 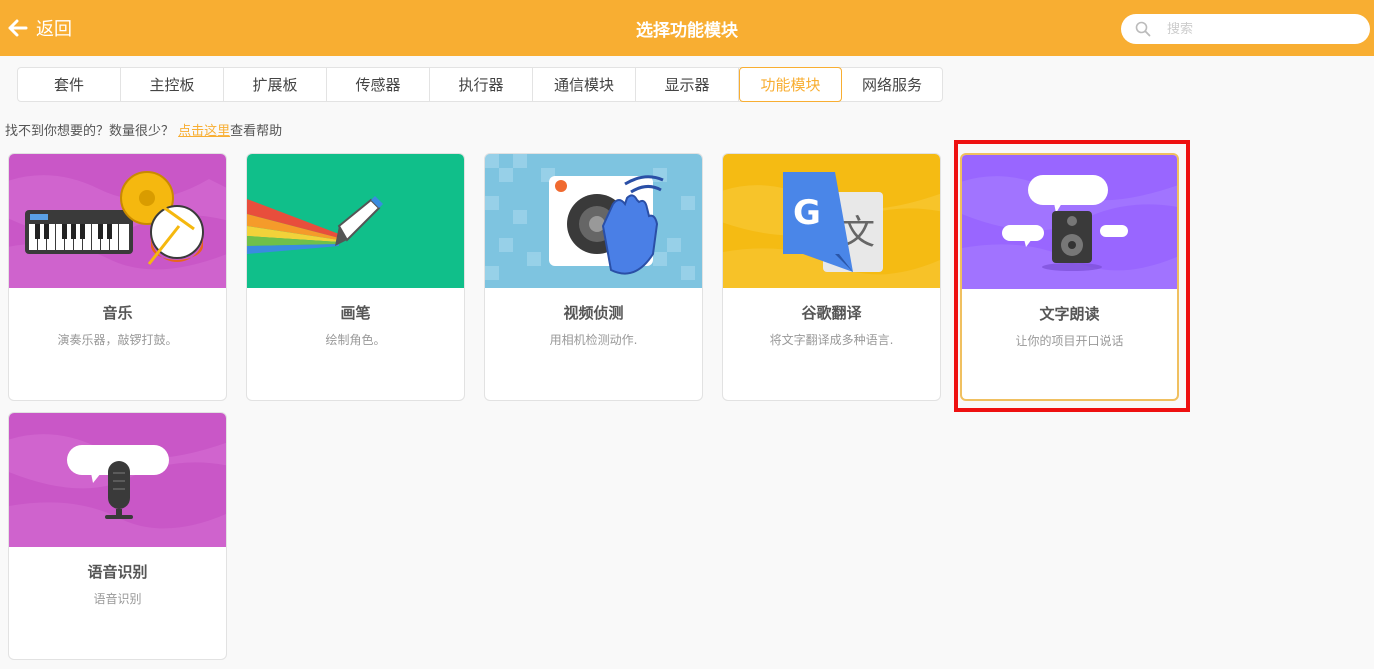 I want to click on card-description: 用相机检测动作., so click(x=593, y=340).